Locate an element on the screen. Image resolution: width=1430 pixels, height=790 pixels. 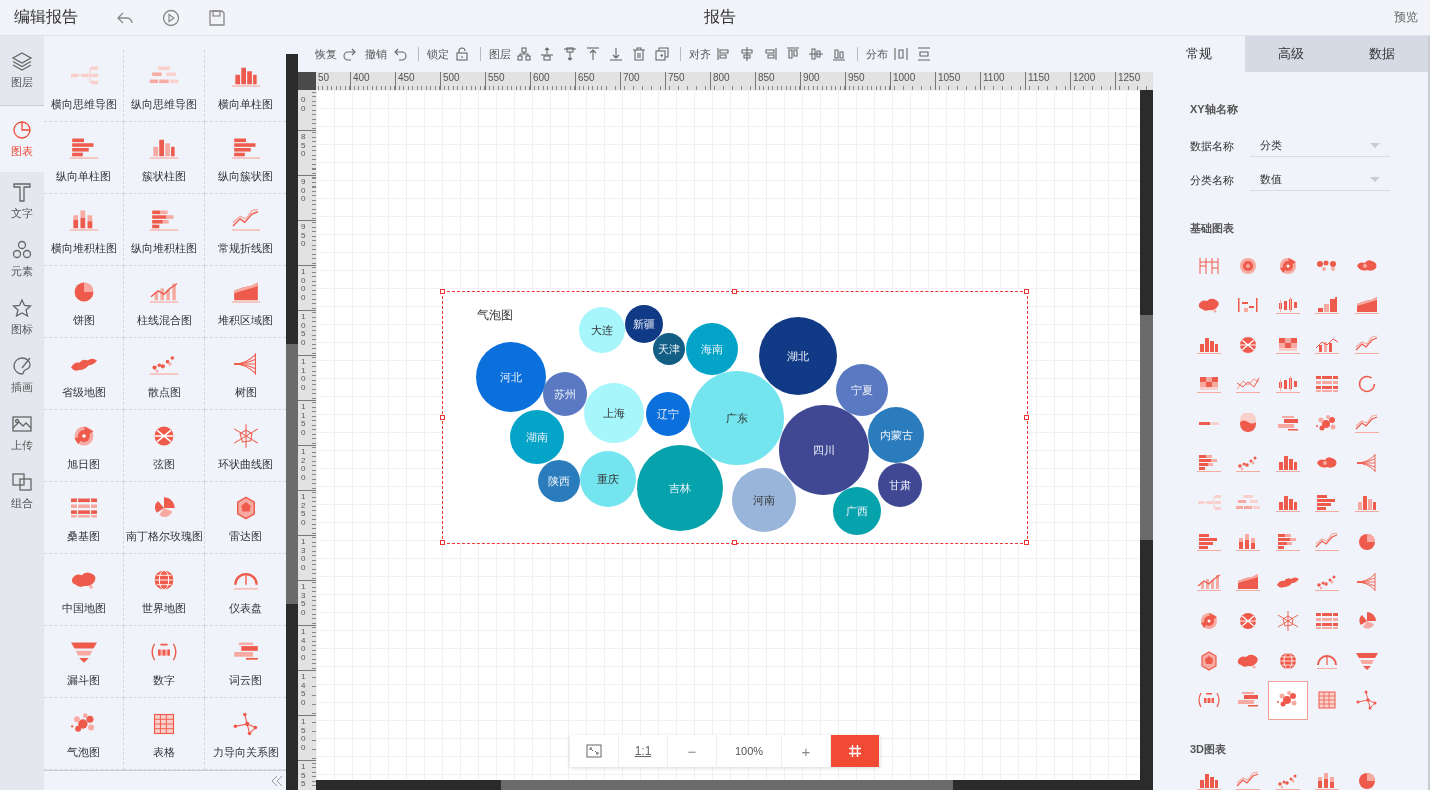
bubble-label: 湖南 is located at coordinates (537, 437).